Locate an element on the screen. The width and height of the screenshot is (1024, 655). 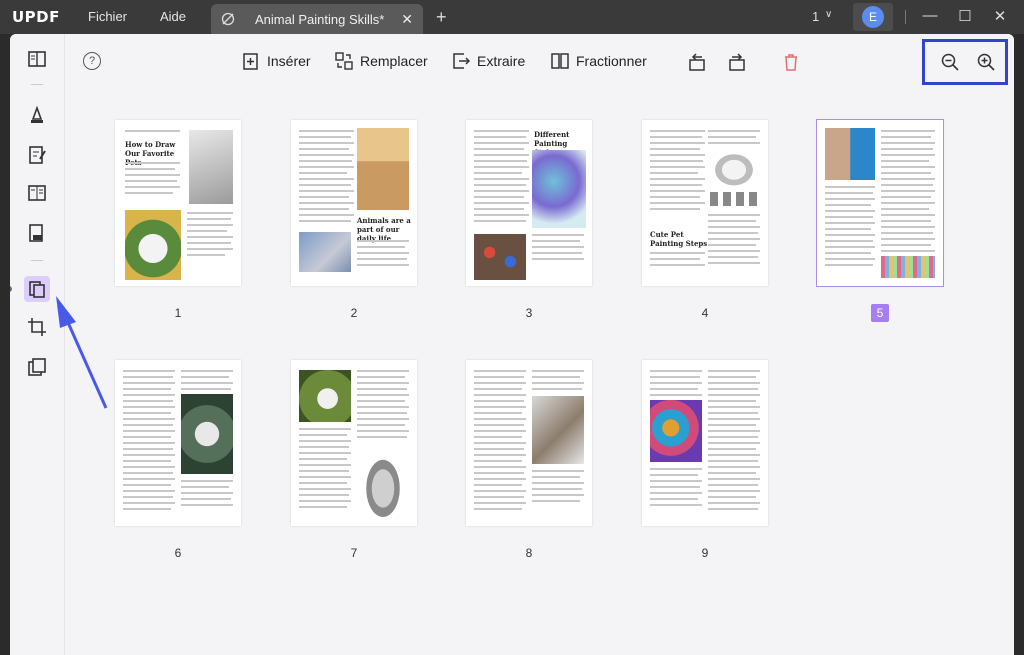
colorful-cat-image is located at coordinates (676, 431).